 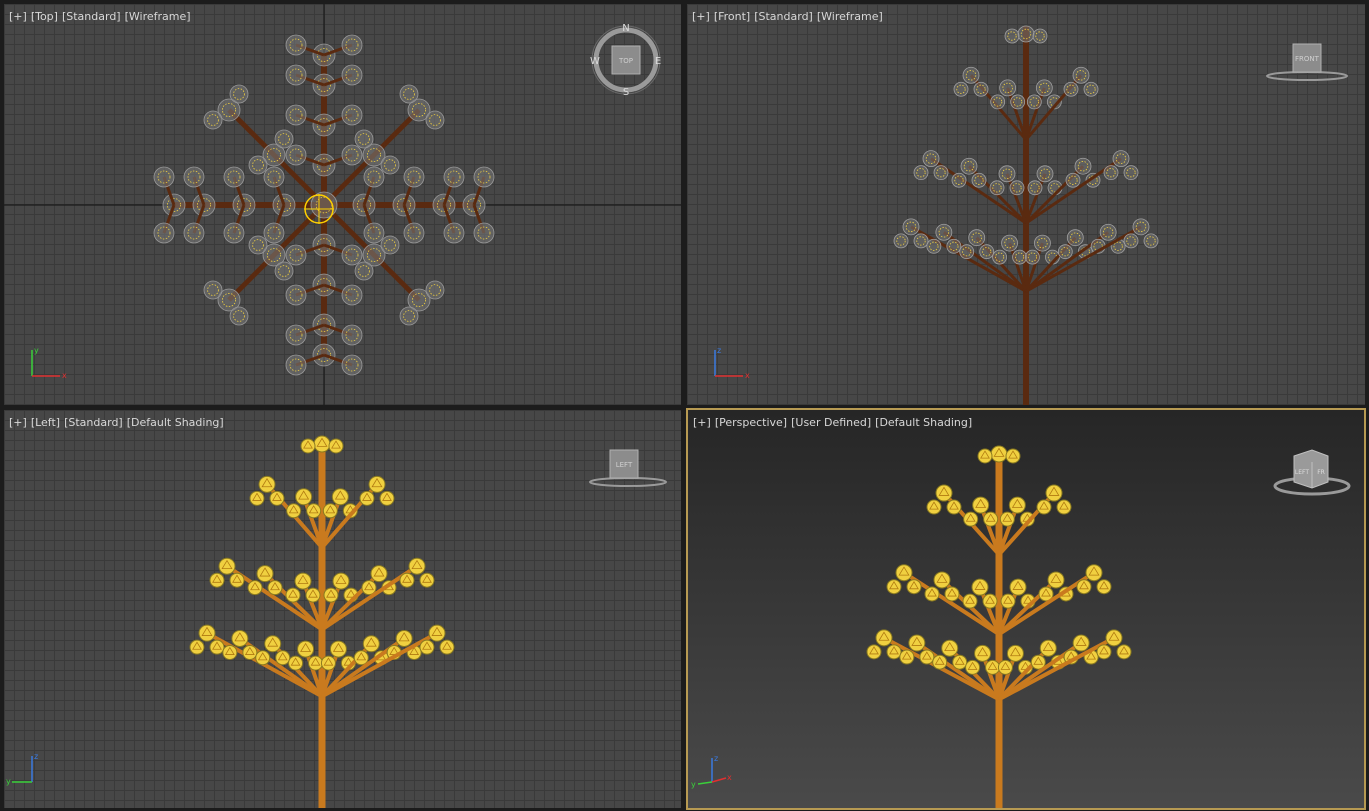 What do you see at coordinates (732, 16) in the screenshot?
I see `viewport-view-name: [Front]` at bounding box center [732, 16].